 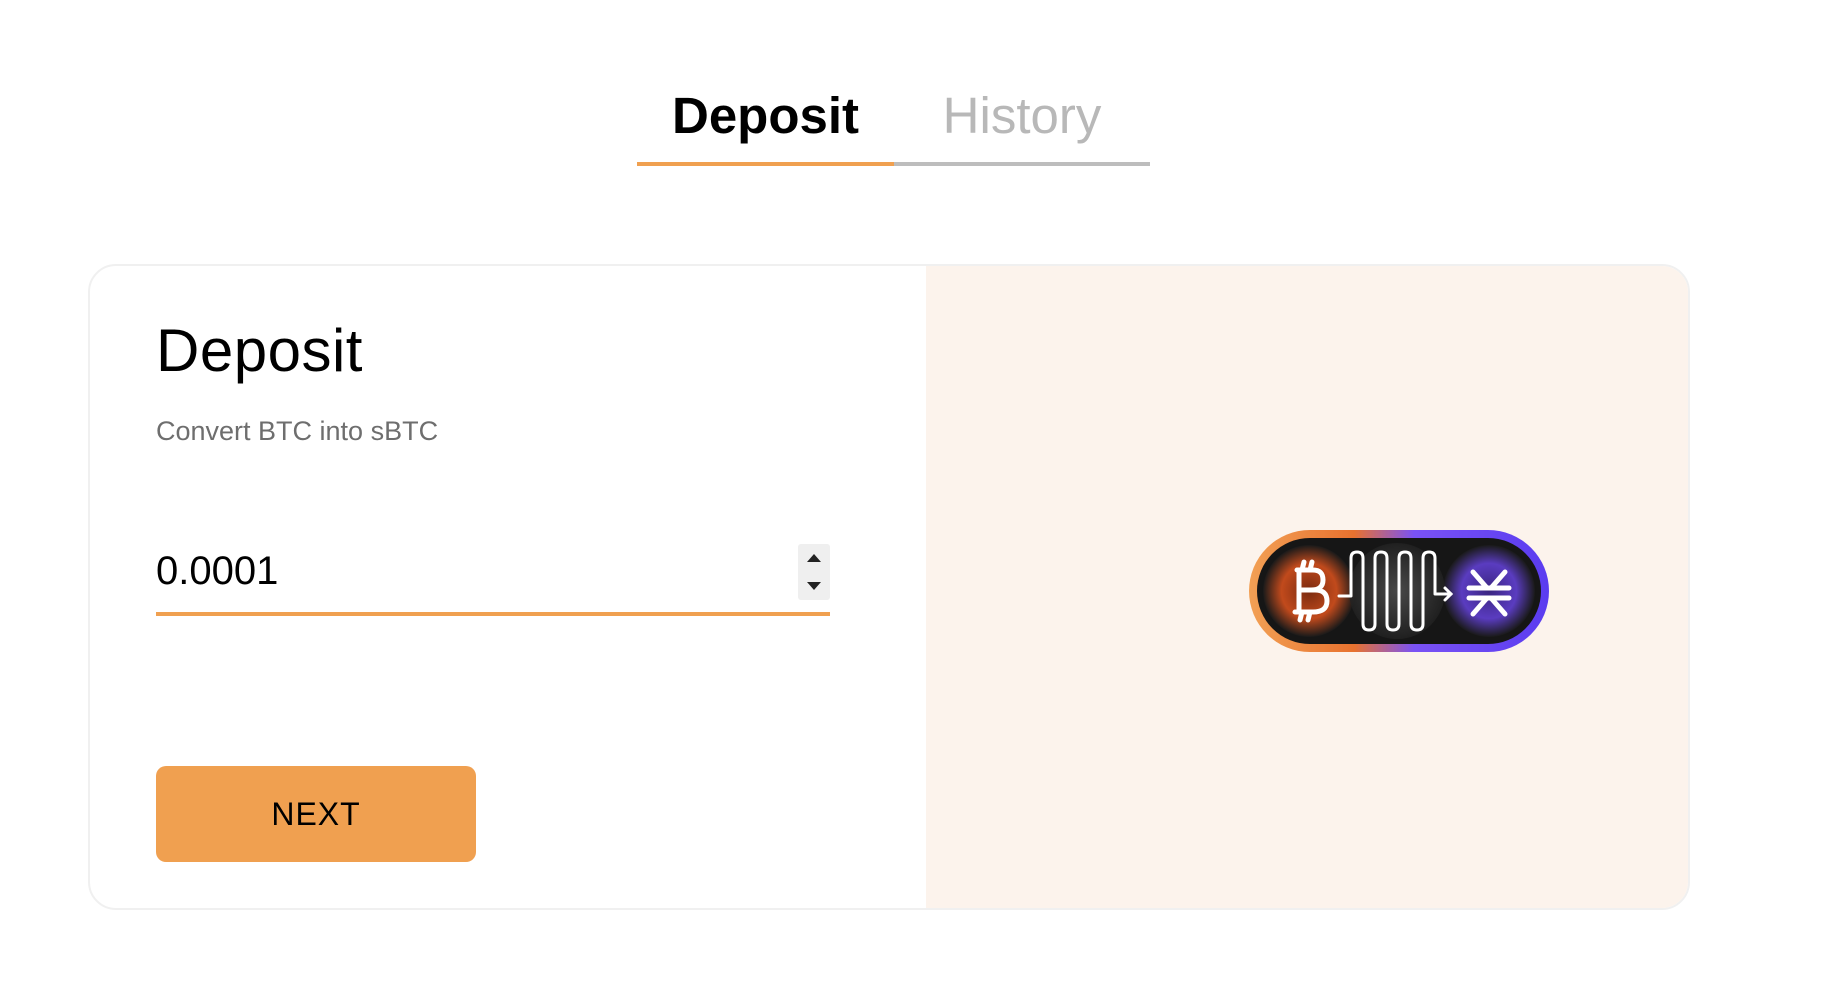 I want to click on tab-history: History, so click(x=1022, y=115).